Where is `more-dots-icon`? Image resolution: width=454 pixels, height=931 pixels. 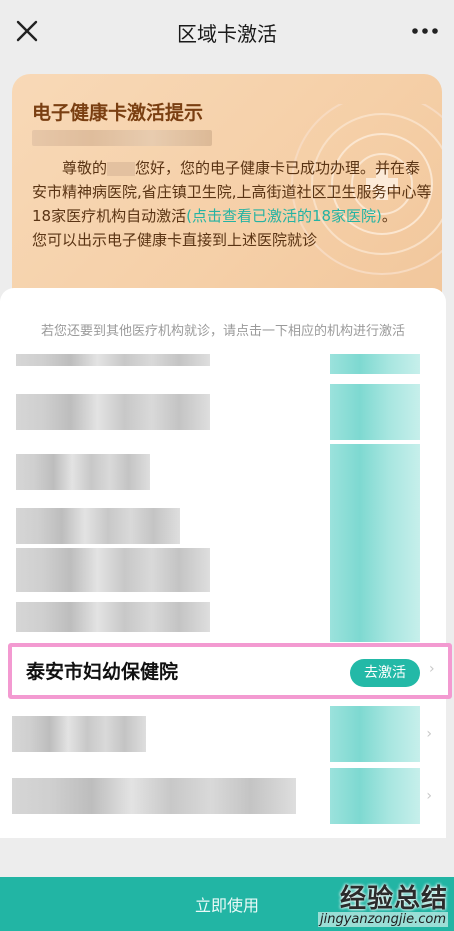
more-dots-icon is located at coordinates (425, 31).